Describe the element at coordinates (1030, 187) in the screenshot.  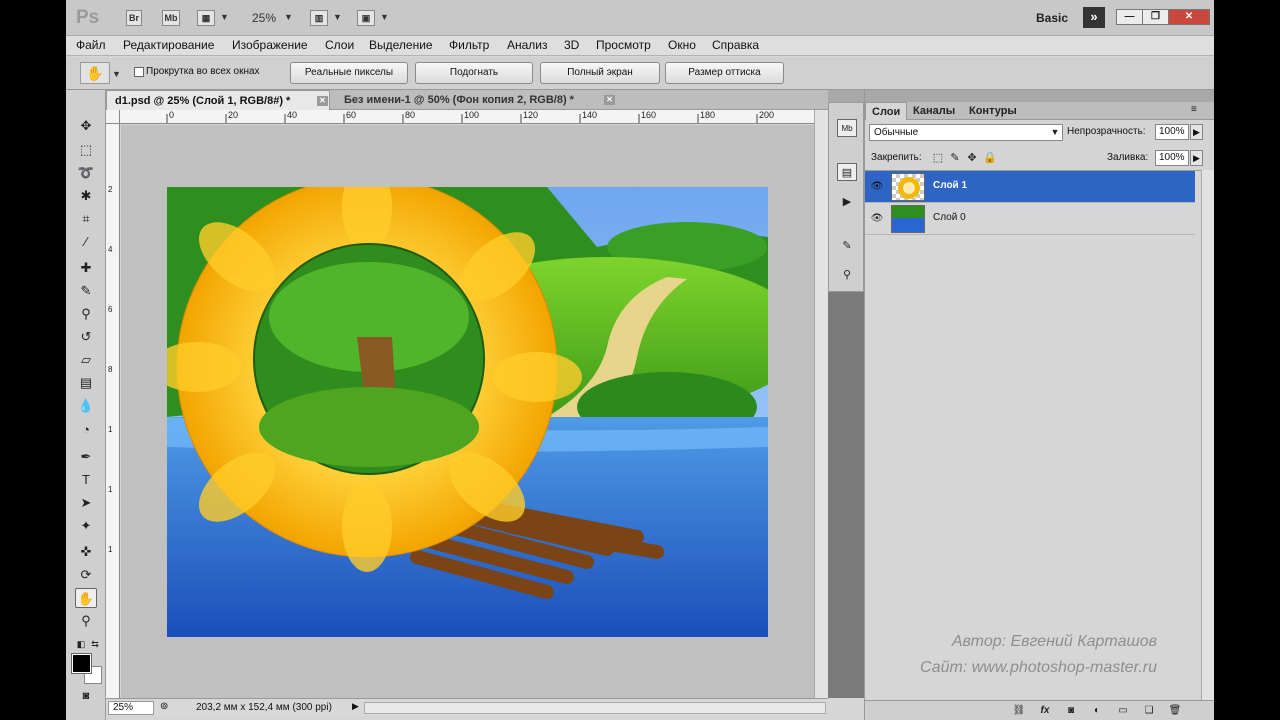
I see `layer-row: 👁 Слой 1` at that location.